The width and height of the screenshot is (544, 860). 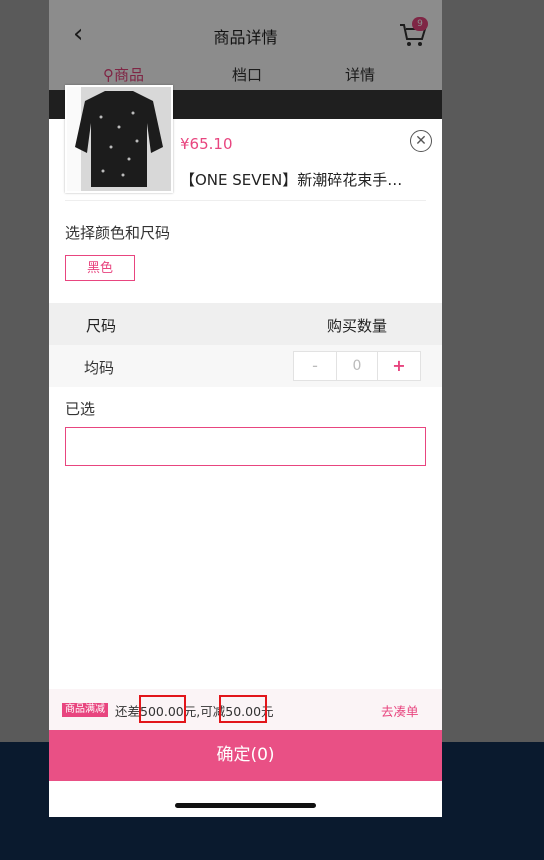 I want to click on promo-bar: 商品满减 还差500.00元,可减50.00元 去凑单, so click(x=245, y=709).